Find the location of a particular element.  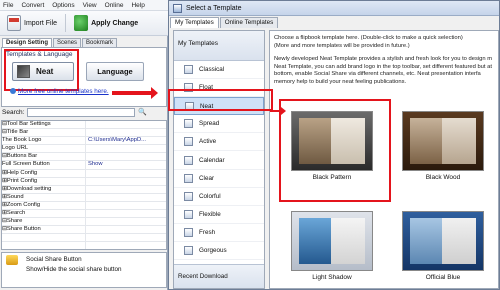

pdf-icon is located at coordinates (14, 23).